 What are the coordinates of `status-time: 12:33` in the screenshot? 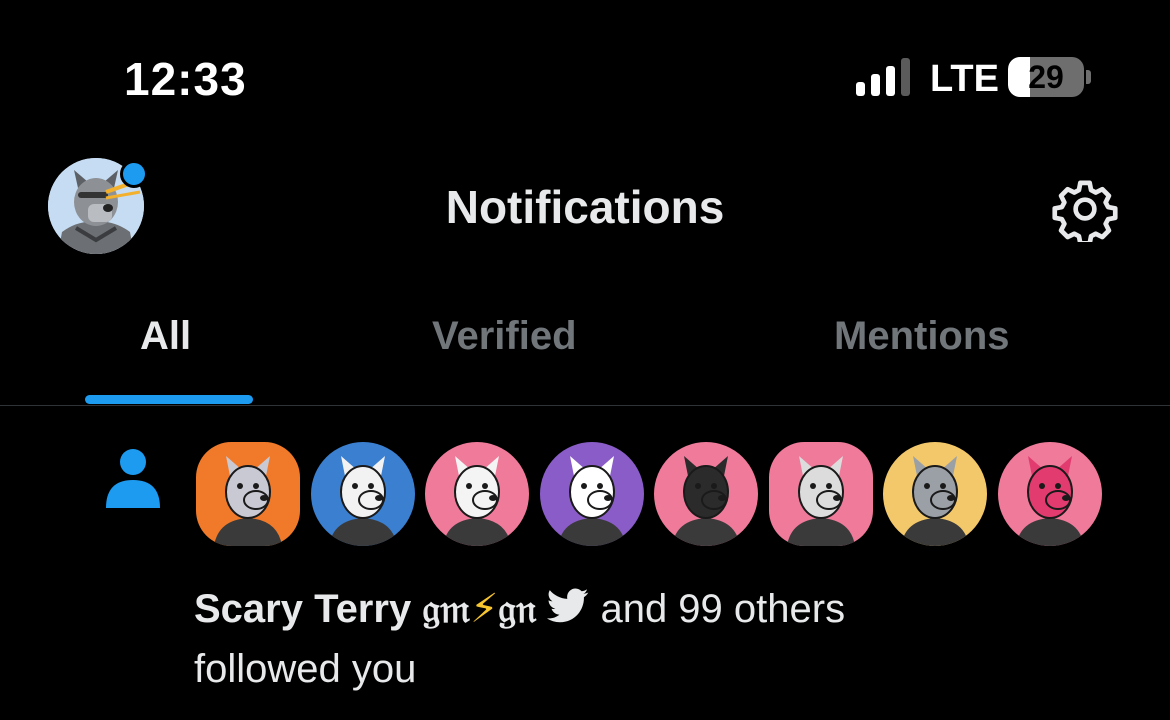 It's located at (185, 79).